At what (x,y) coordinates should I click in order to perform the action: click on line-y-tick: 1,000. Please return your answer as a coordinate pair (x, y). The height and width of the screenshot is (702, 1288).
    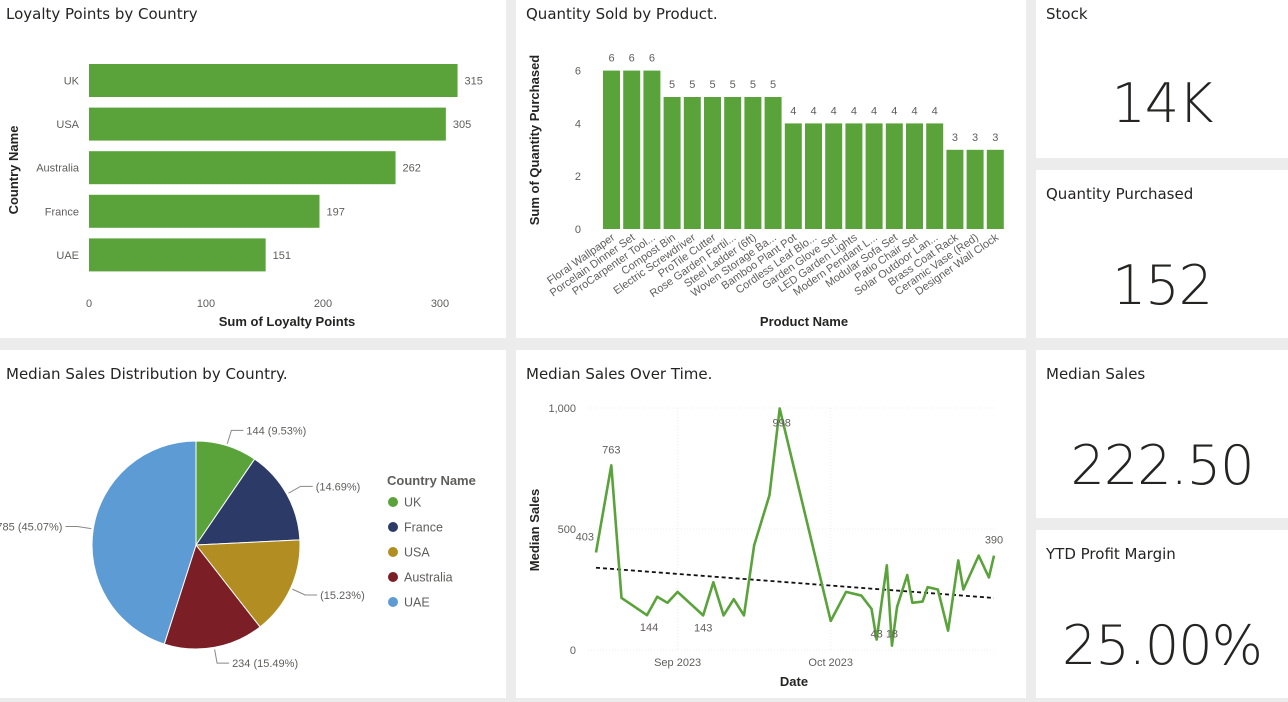
    Looking at the image, I should click on (562, 409).